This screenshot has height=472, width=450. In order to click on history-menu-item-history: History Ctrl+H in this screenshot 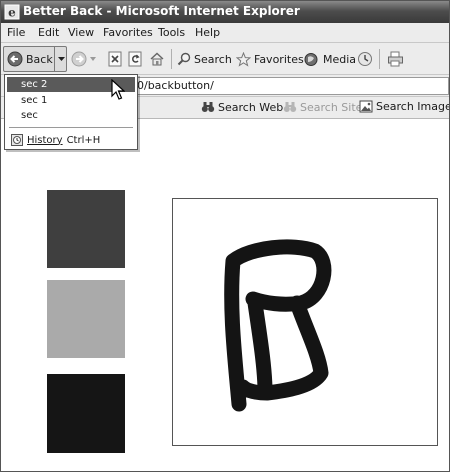, I will do `click(55, 140)`.